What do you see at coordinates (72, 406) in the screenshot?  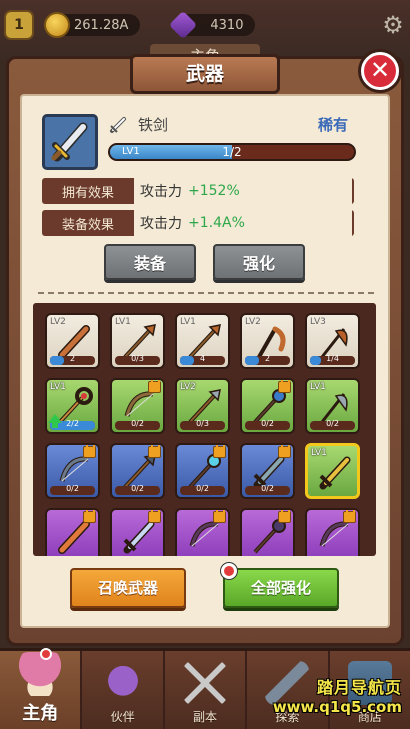 I see `weapon-slot: LV1 2/2` at bounding box center [72, 406].